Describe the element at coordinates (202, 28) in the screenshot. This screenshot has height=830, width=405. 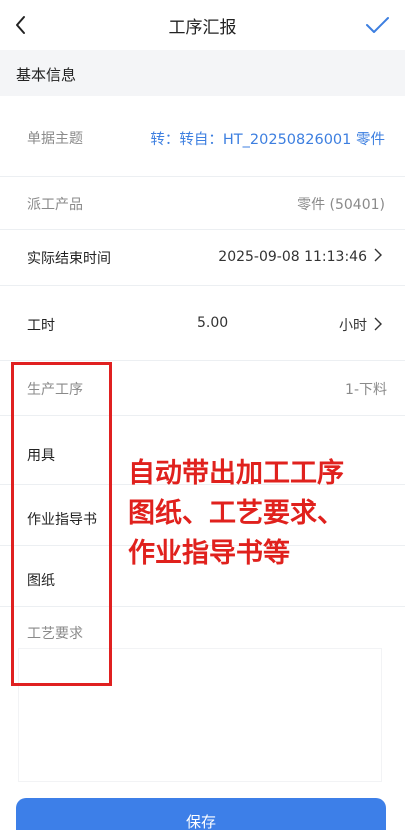
I see `page-title: 工序汇报` at that location.